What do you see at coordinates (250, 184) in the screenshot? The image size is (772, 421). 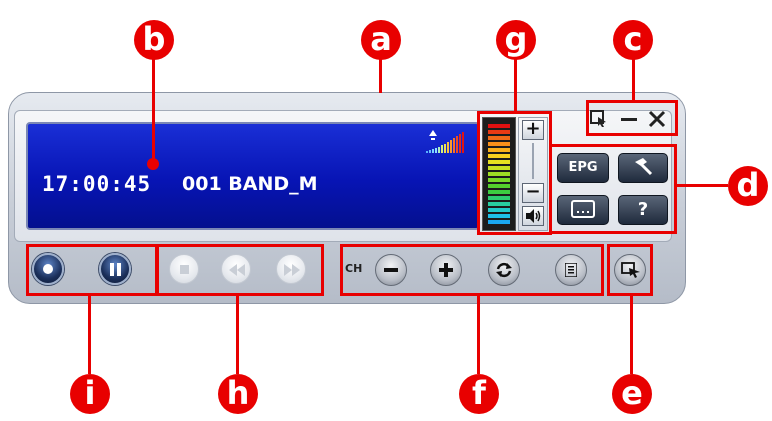 I see `channel-name: 001 BAND_M` at bounding box center [250, 184].